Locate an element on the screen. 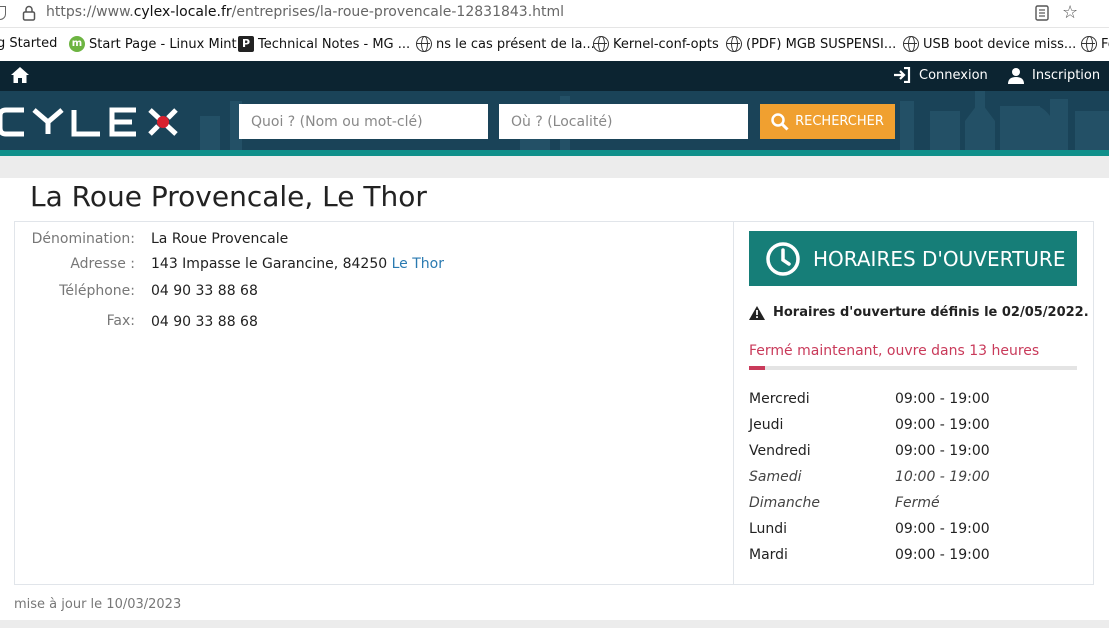 The image size is (1109, 628). name-label: Dénomination: is located at coordinates (83, 239).